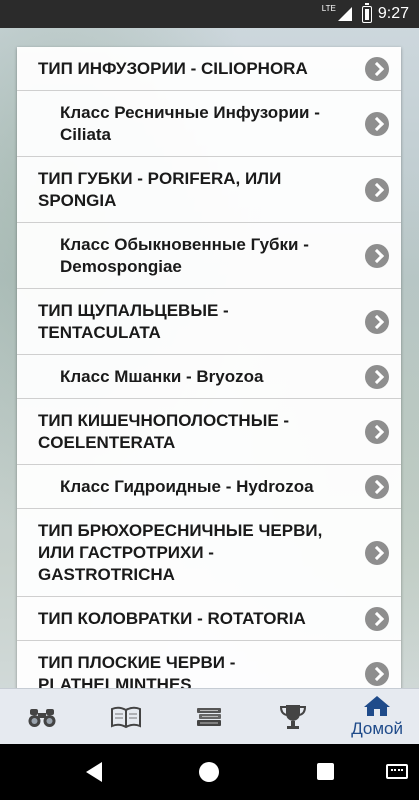 This screenshot has width=419, height=800. Describe the element at coordinates (187, 486) in the screenshot. I see `list-item-label: Класс Гидроидные - Hydrozoa` at that location.